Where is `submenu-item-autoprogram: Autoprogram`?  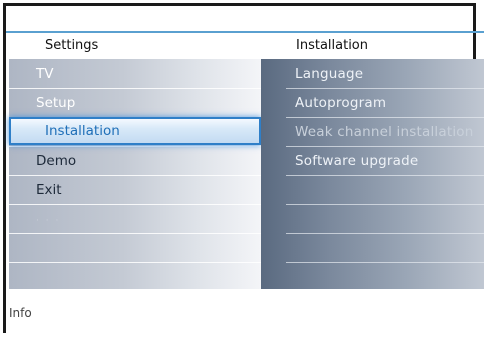 submenu-item-autoprogram: Autoprogram is located at coordinates (340, 103).